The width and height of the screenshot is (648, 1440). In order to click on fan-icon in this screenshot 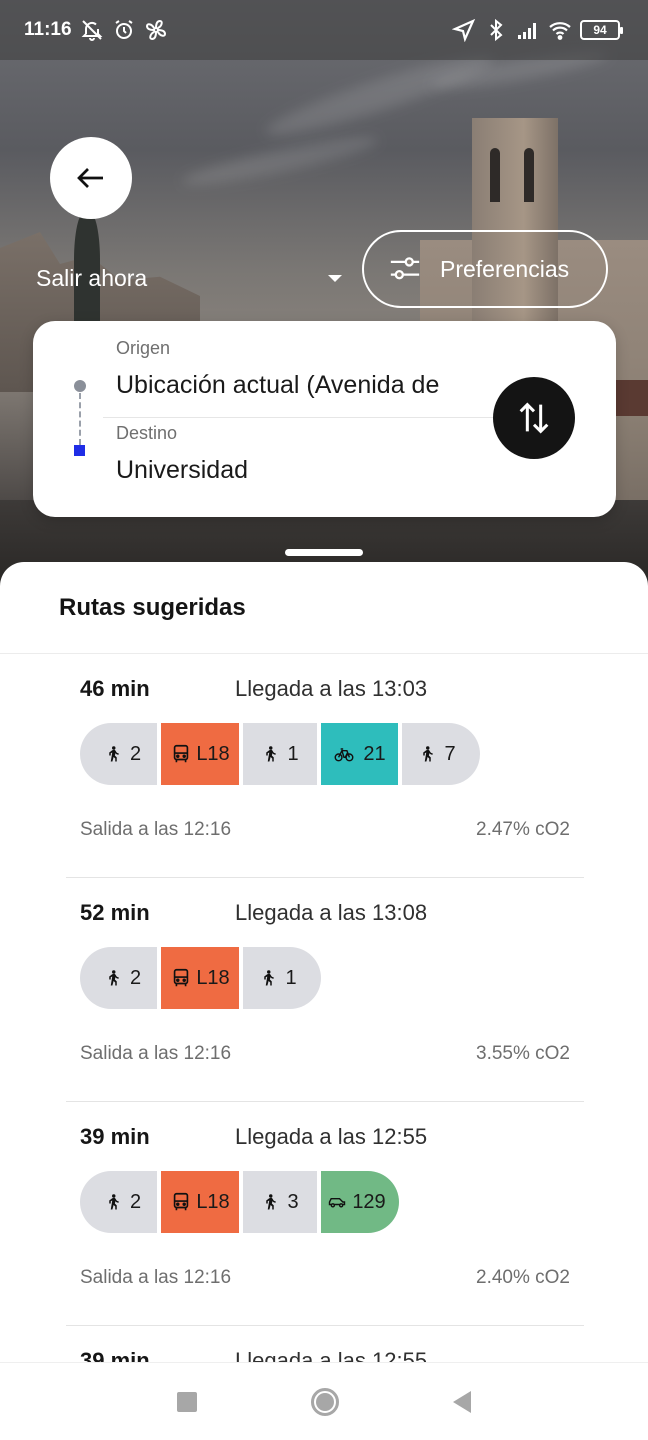, I will do `click(155, 30)`.